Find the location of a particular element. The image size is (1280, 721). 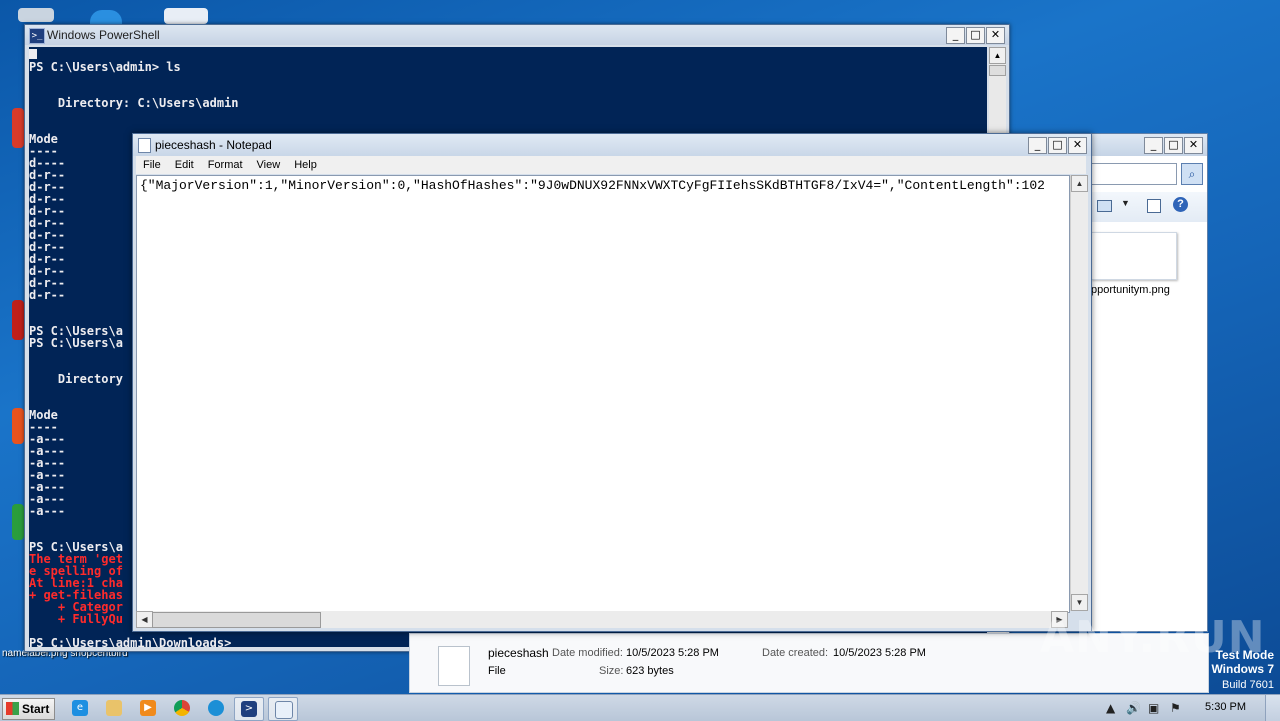

search-icon: ⌕ is located at coordinates (1192, 174).